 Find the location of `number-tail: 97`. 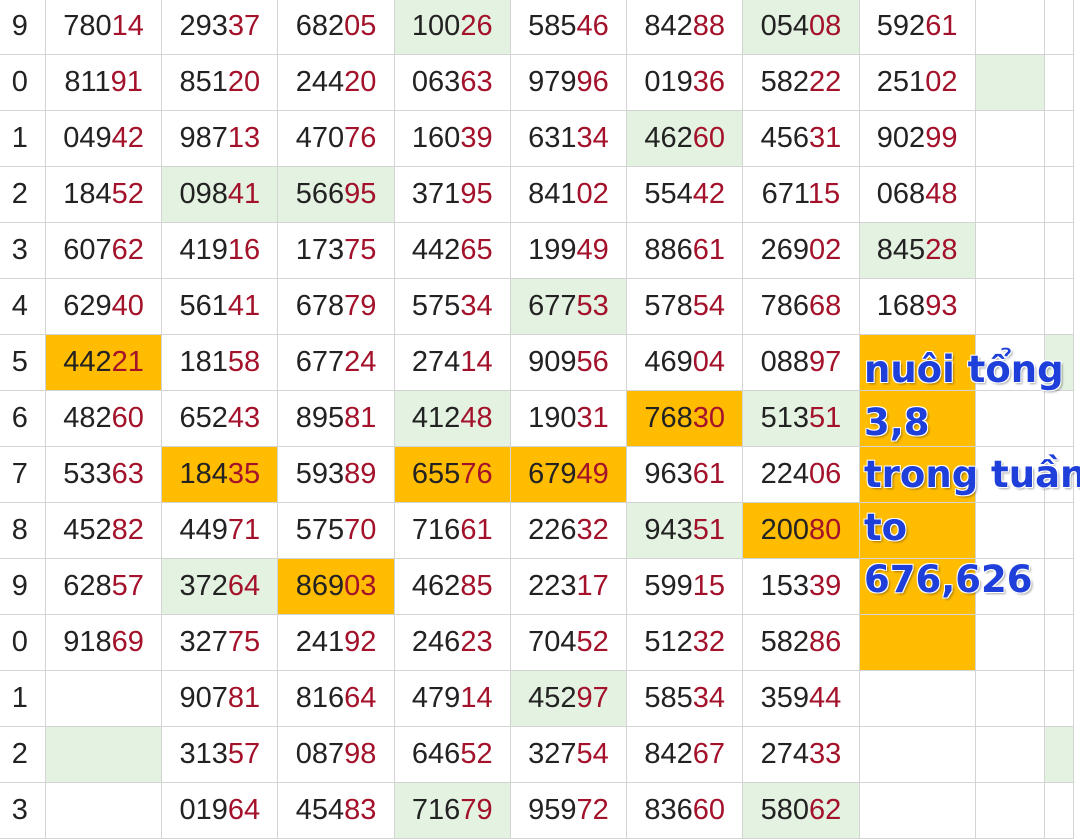

number-tail: 97 is located at coordinates (592, 698).